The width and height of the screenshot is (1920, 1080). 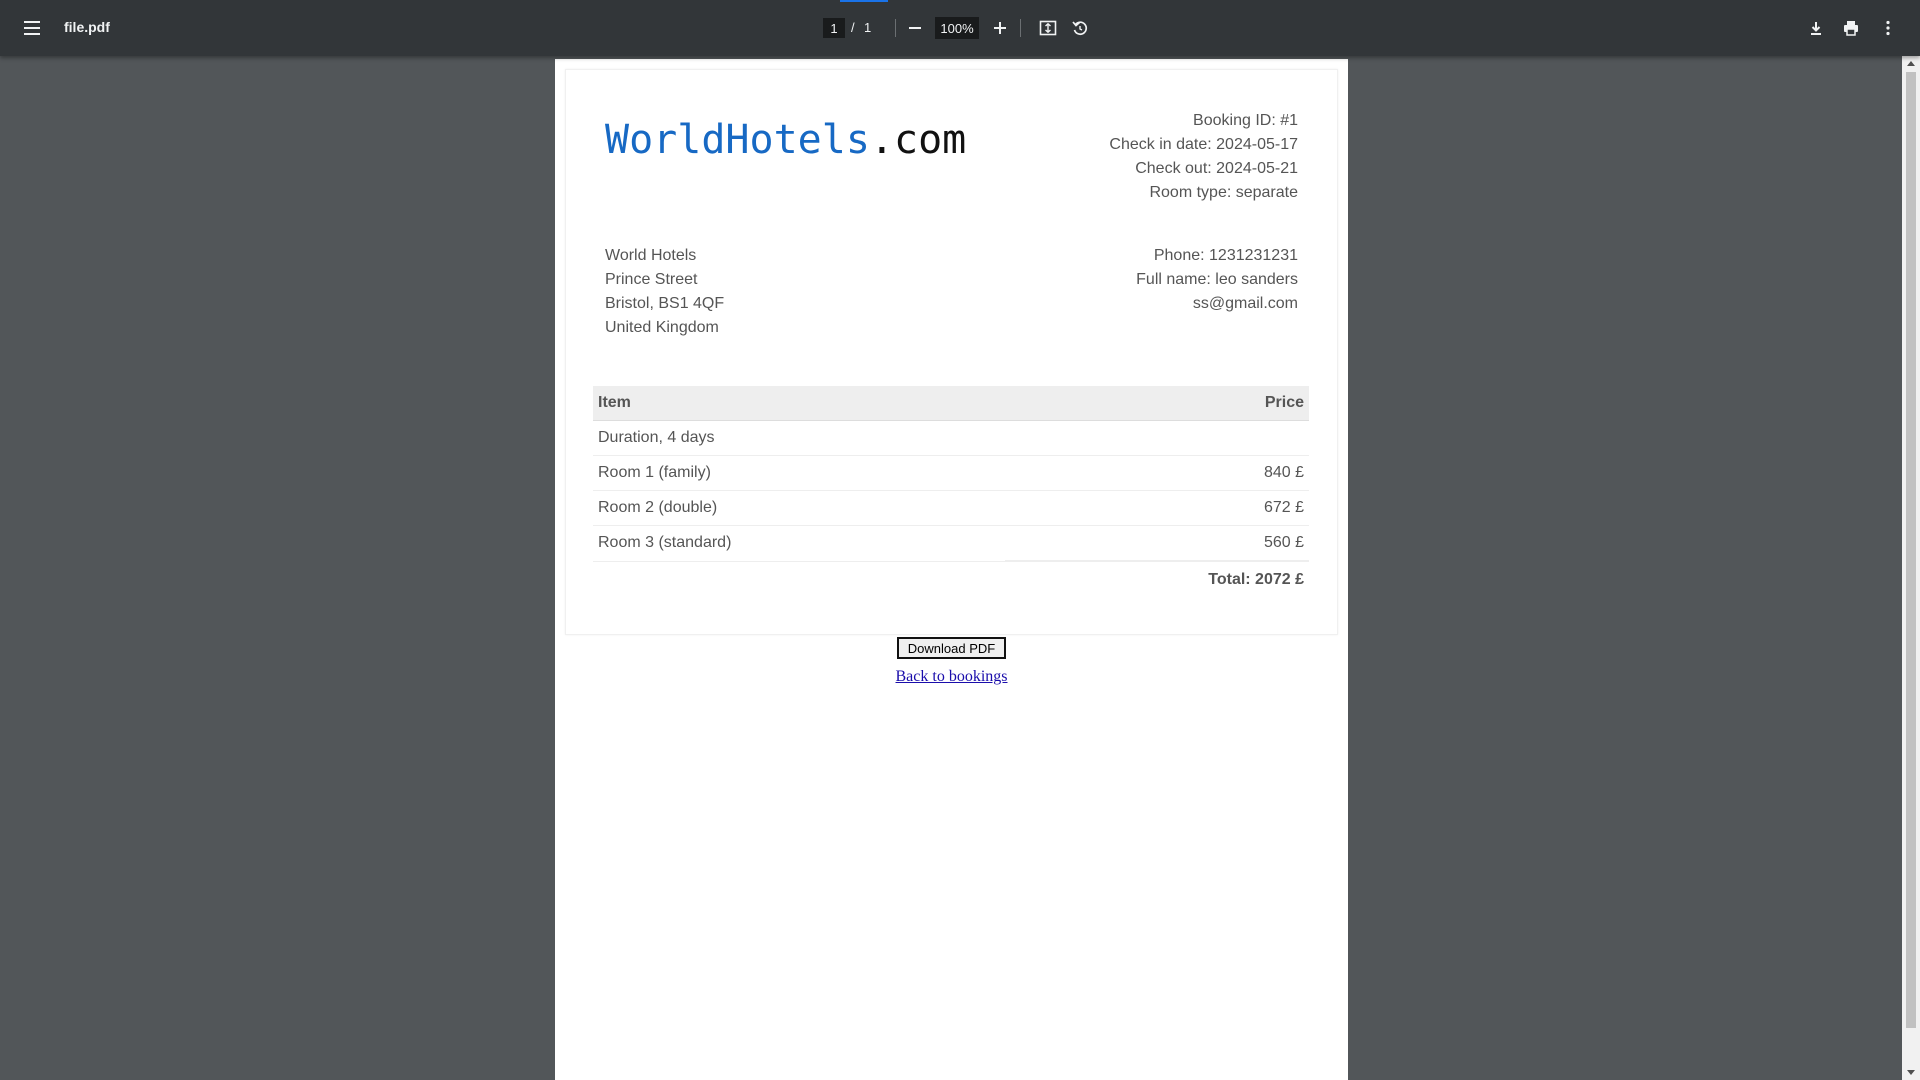 I want to click on table-row: Duration, 4 days, so click(x=951, y=438).